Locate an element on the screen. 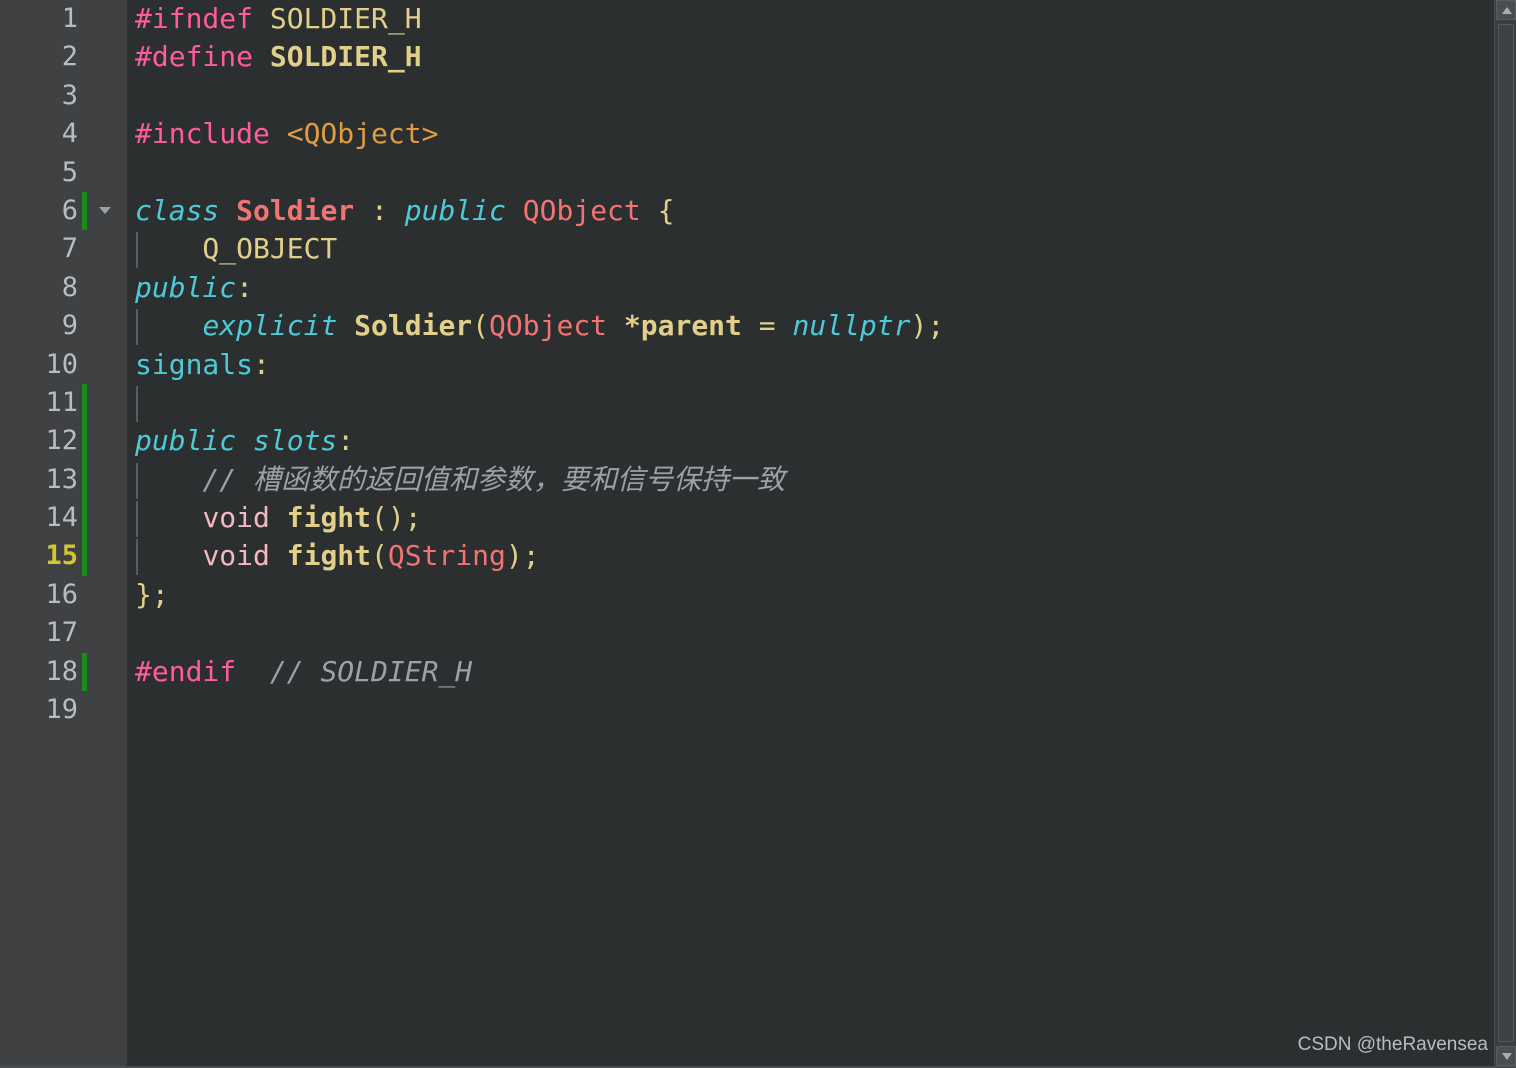 Image resolution: width=1516 pixels, height=1068 pixels. editor-gutter: 1 2 3 4 5 6 7 8 9 10 11 12 13 14 15 16 17 18 19 is located at coordinates (63, 533).